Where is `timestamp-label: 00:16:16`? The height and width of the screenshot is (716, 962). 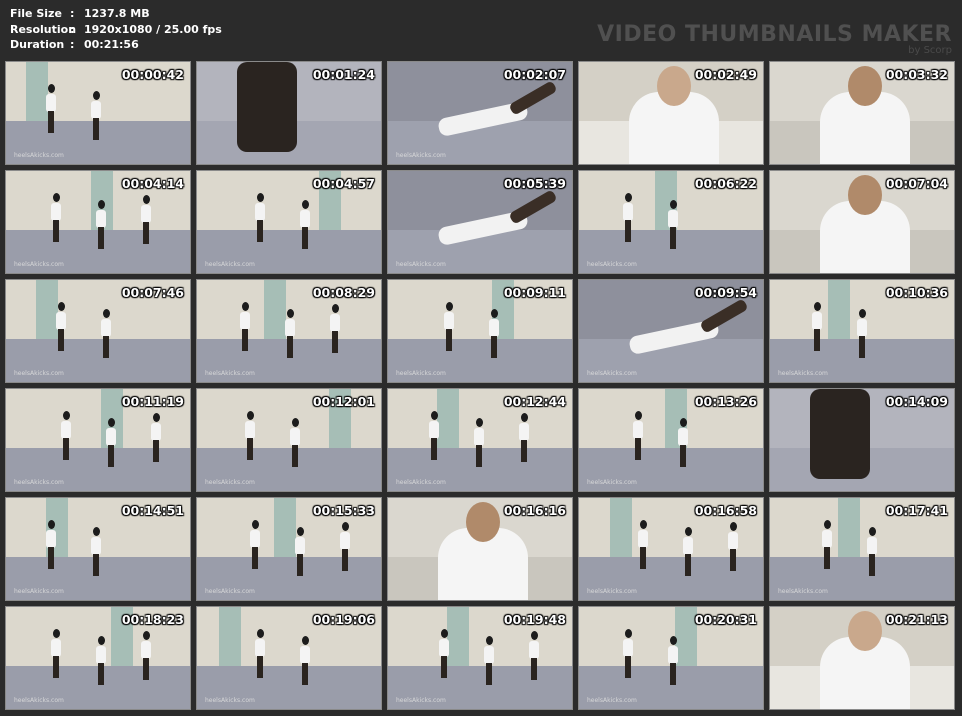 timestamp-label: 00:16:16 is located at coordinates (534, 510).